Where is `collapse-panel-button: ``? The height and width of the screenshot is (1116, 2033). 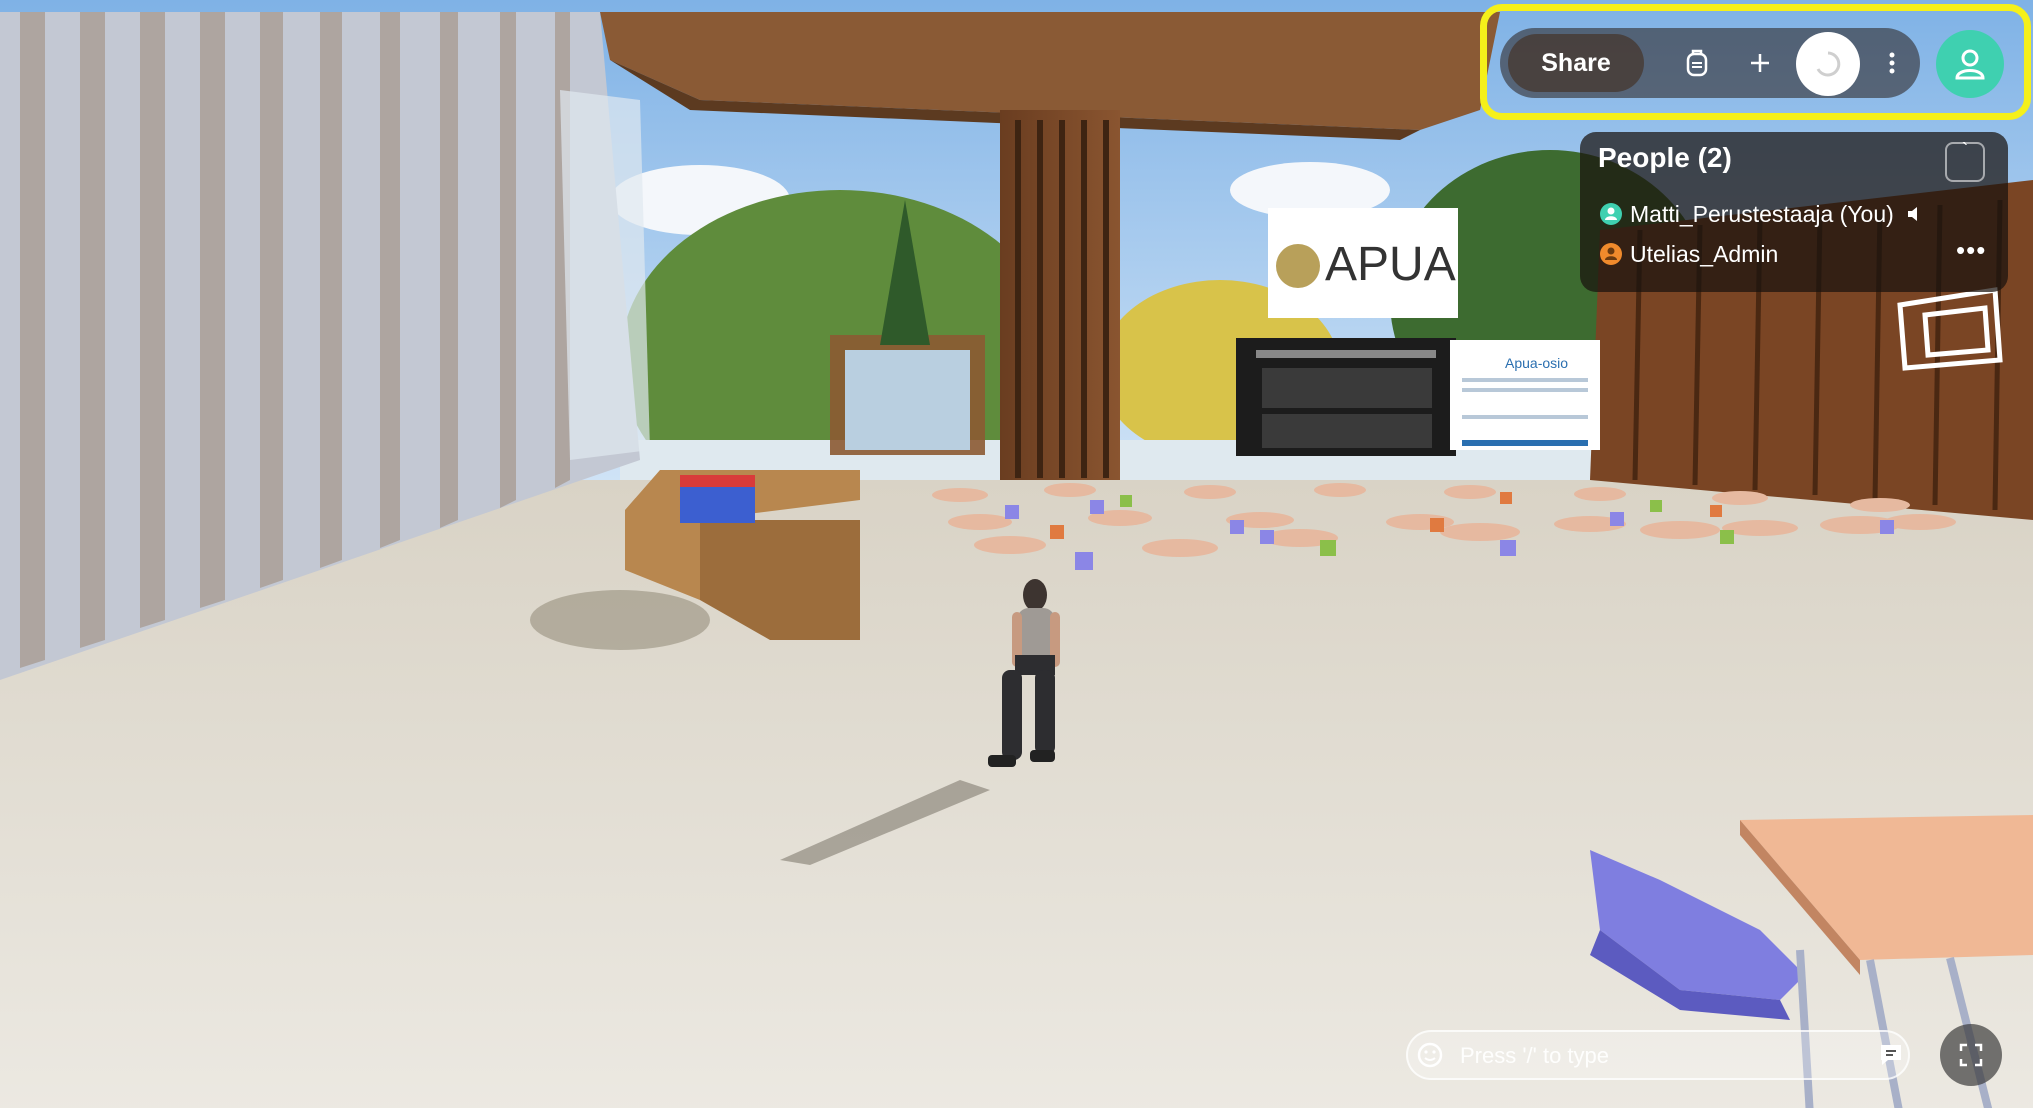
collapse-panel-button: ` is located at coordinates (1965, 161).